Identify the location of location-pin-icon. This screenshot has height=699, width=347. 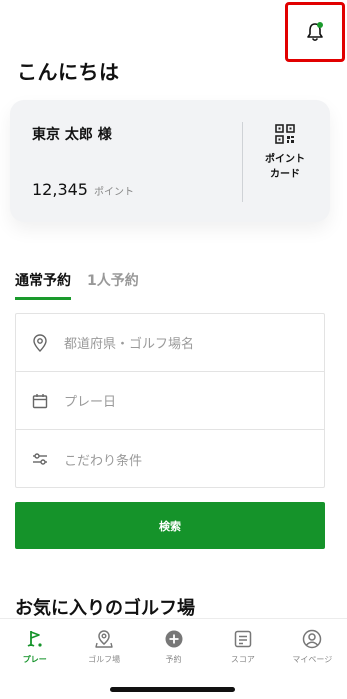
(40, 342).